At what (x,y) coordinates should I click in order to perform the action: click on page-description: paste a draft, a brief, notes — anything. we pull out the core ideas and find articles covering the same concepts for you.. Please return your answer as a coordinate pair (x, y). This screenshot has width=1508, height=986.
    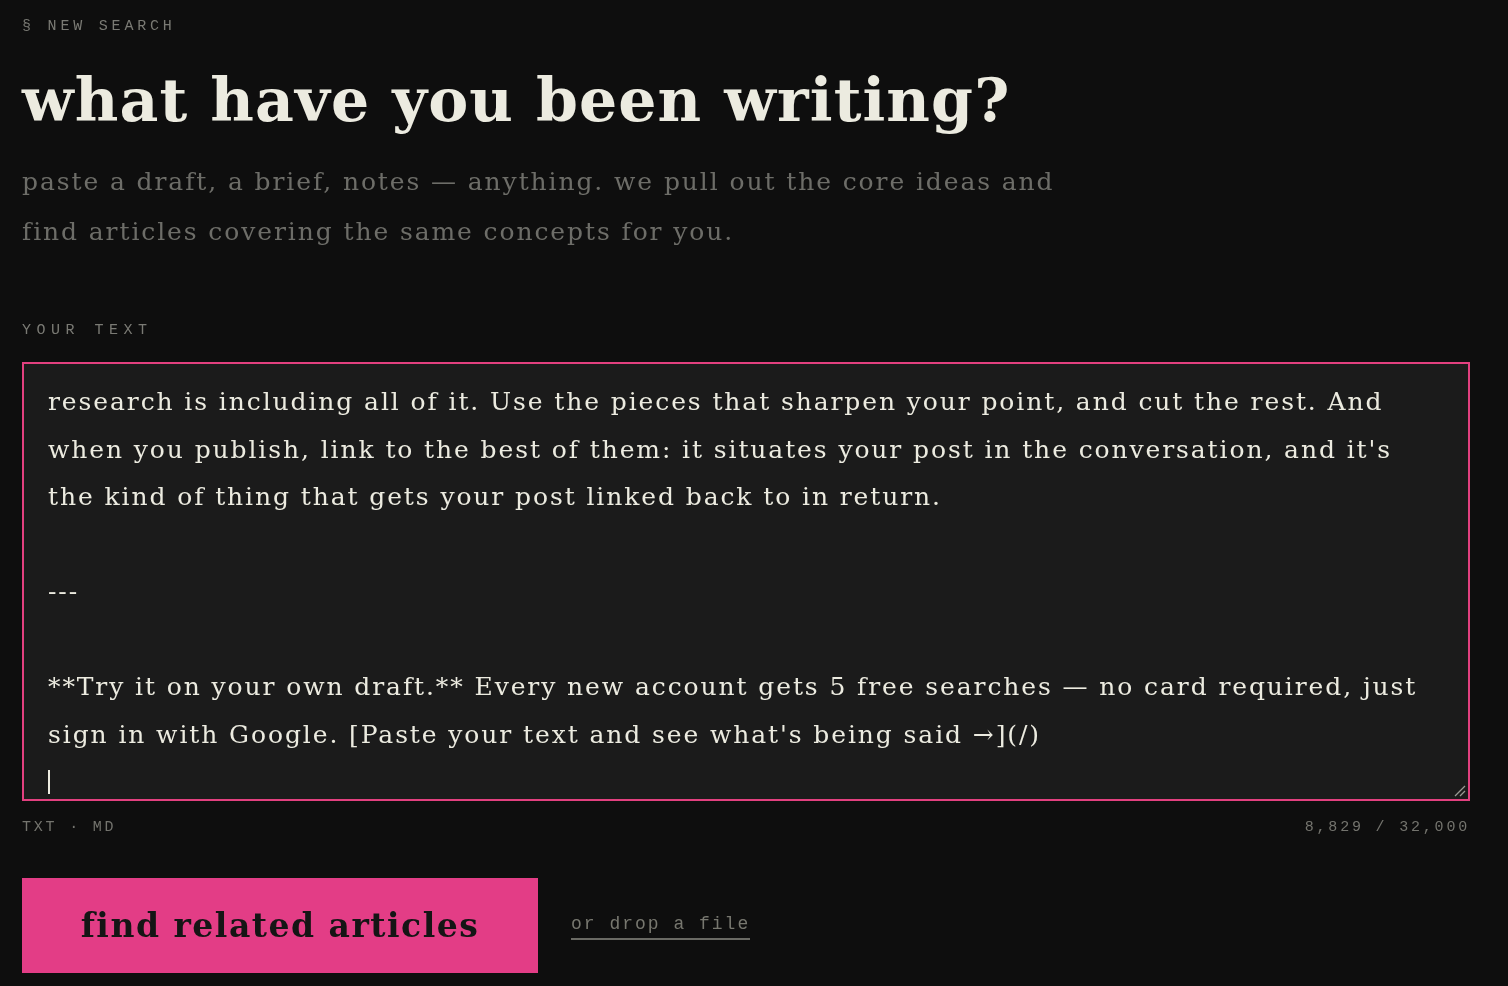
    Looking at the image, I should click on (539, 207).